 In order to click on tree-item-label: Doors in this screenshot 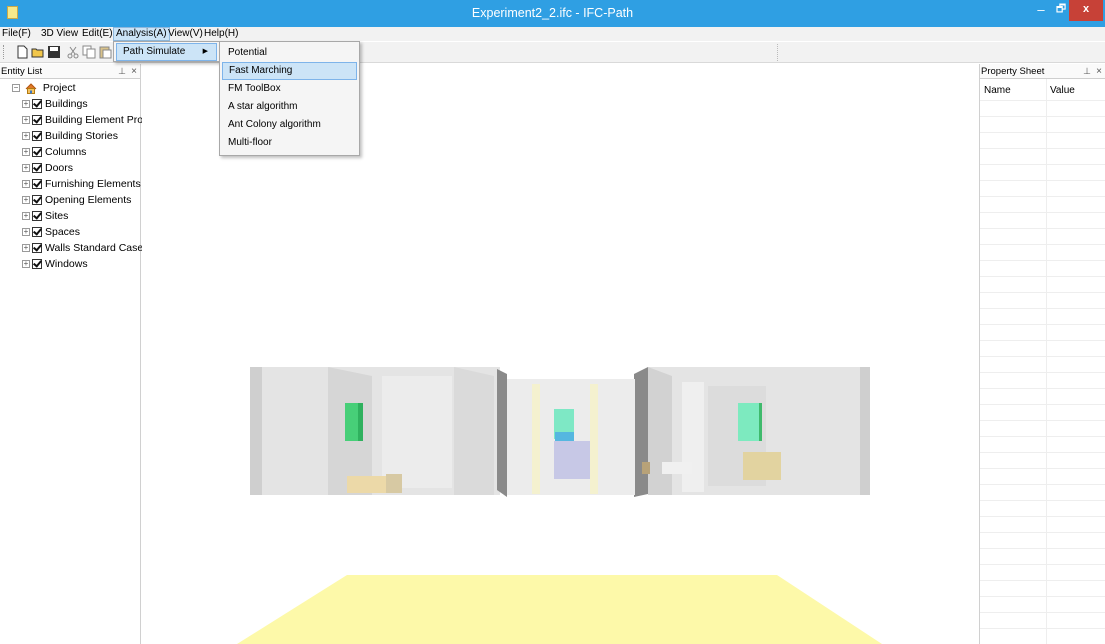, I will do `click(59, 168)`.